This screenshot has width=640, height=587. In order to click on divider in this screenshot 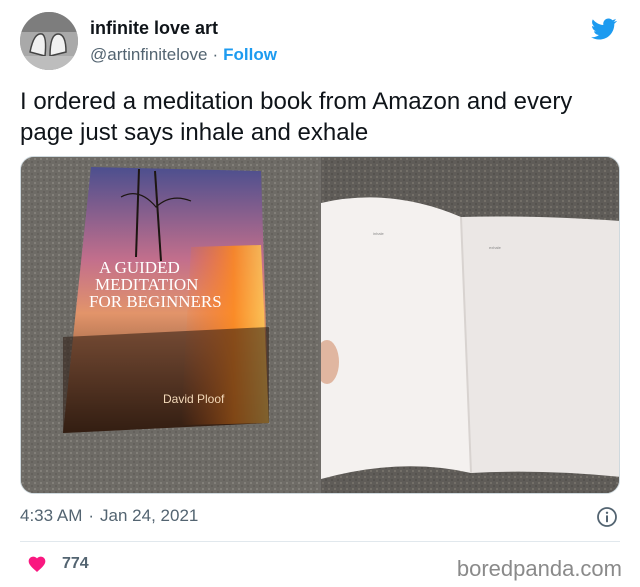, I will do `click(320, 541)`.